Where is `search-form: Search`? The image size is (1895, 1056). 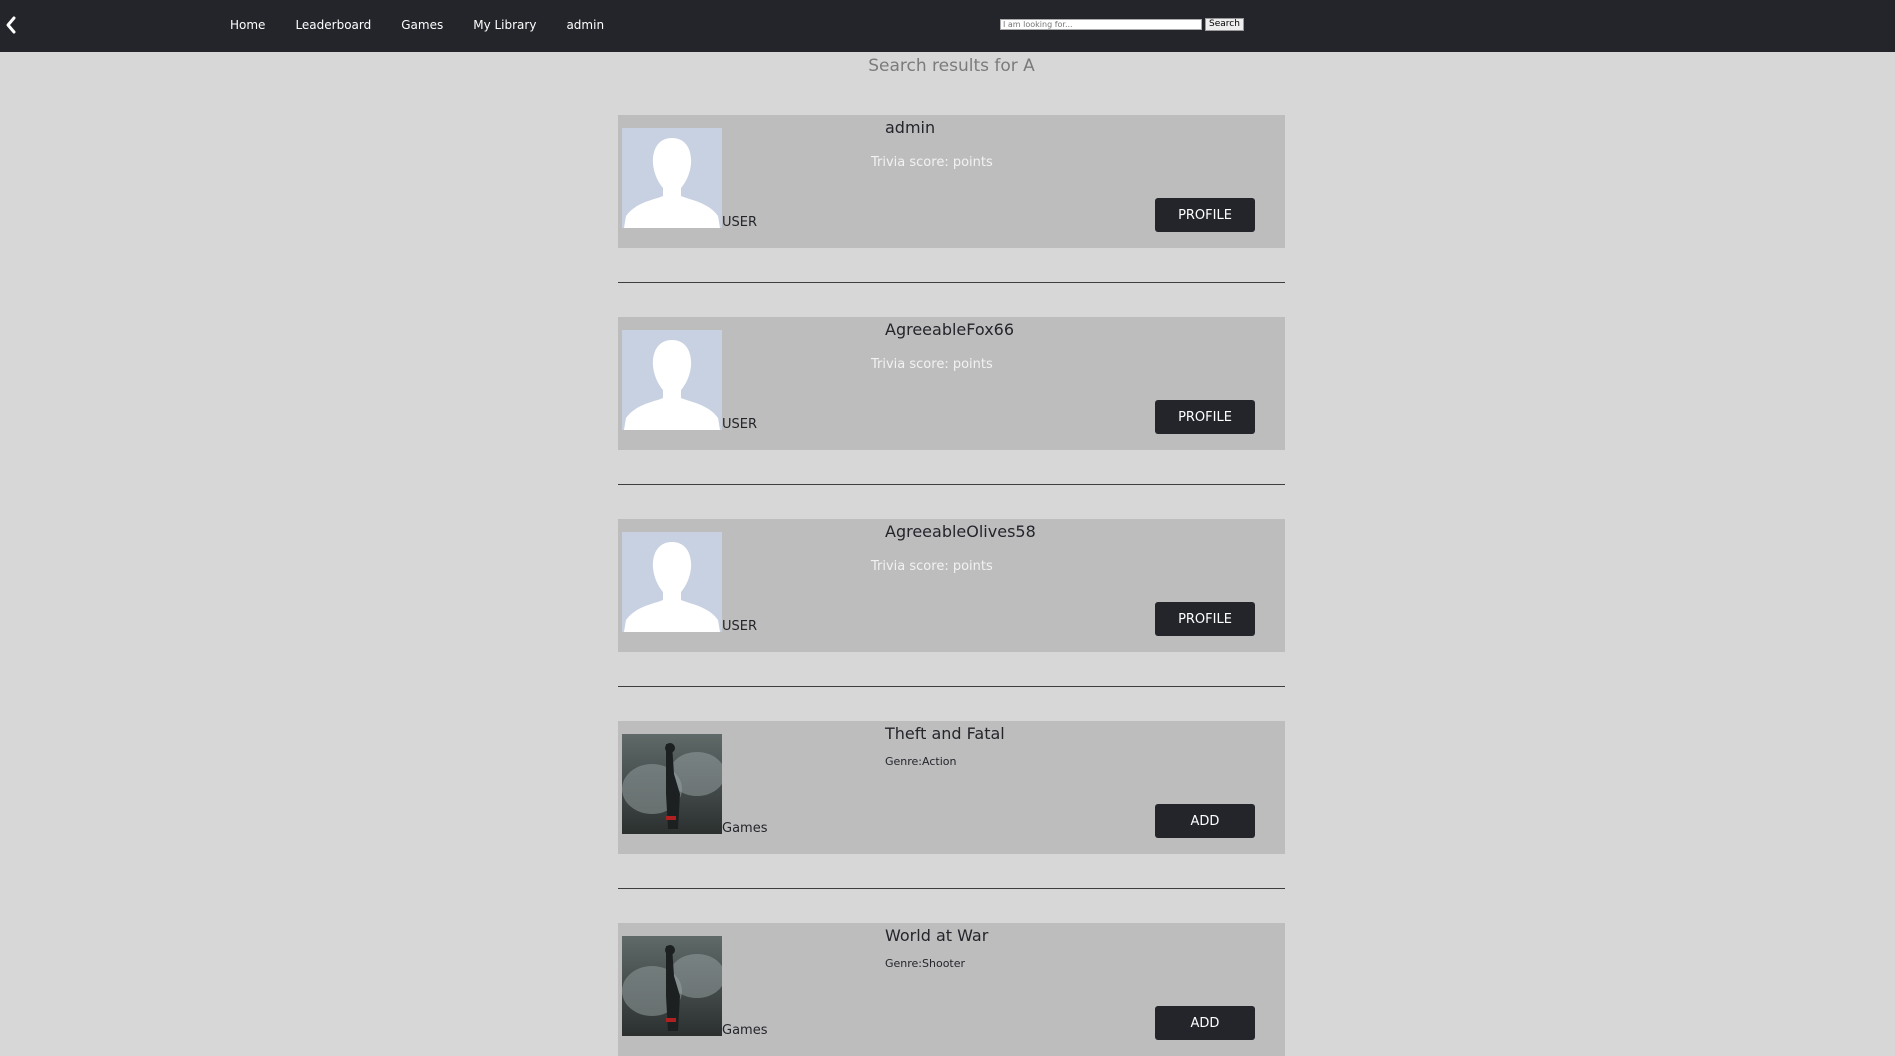 search-form: Search is located at coordinates (1122, 24).